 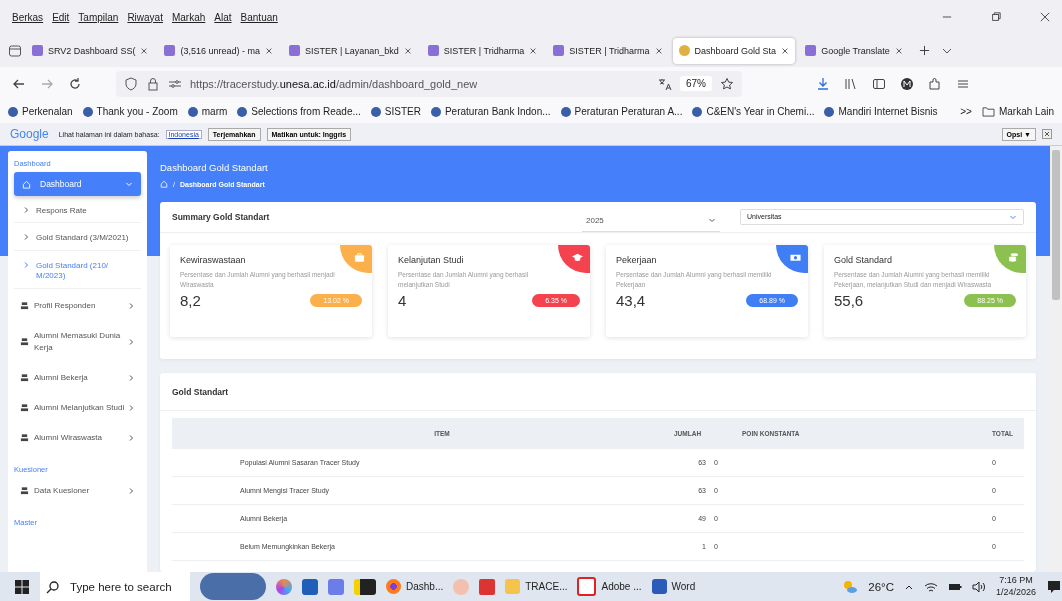 I want to click on star-icon, so click(x=727, y=83).